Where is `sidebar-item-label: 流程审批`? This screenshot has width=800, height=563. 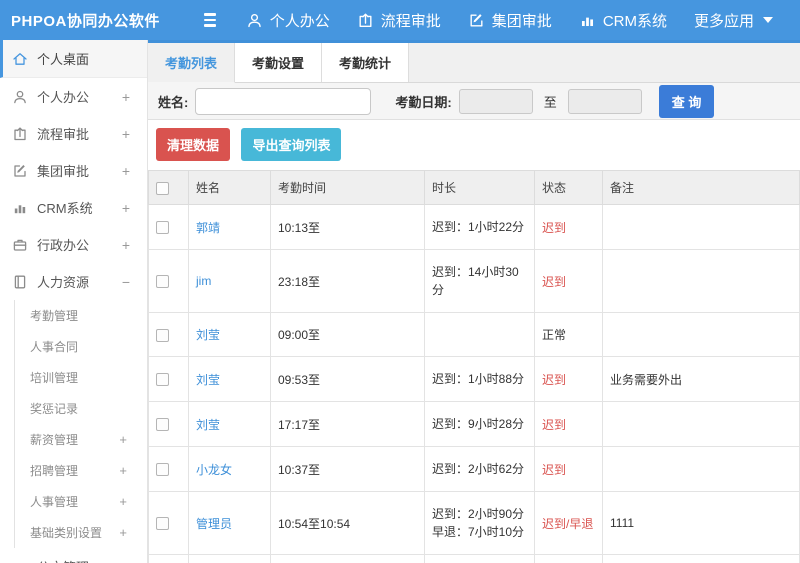 sidebar-item-label: 流程审批 is located at coordinates (63, 134).